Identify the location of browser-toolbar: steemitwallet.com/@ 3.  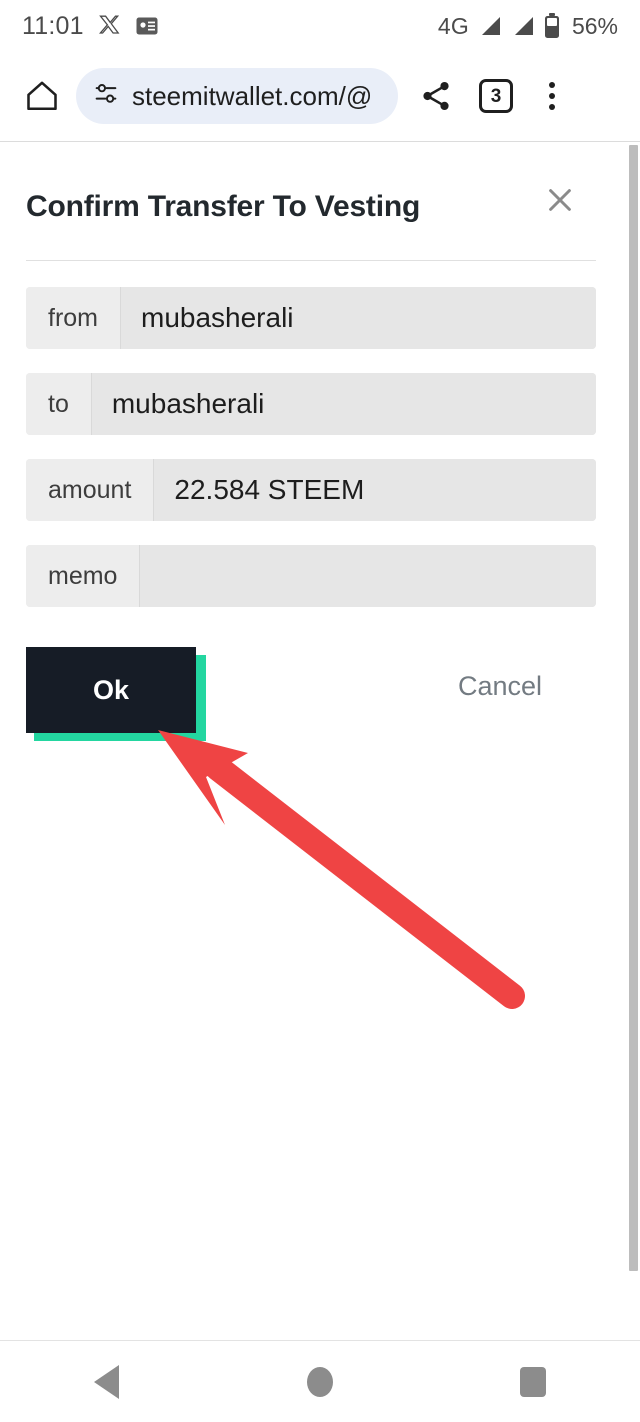
(320, 96).